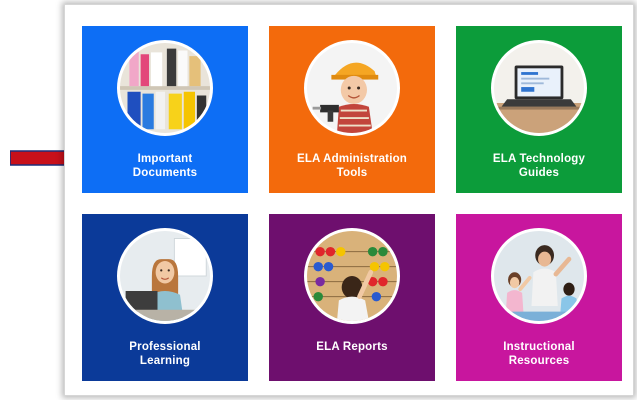  What do you see at coordinates (352, 173) in the screenshot?
I see `tile-label-line2: Tools` at bounding box center [352, 173].